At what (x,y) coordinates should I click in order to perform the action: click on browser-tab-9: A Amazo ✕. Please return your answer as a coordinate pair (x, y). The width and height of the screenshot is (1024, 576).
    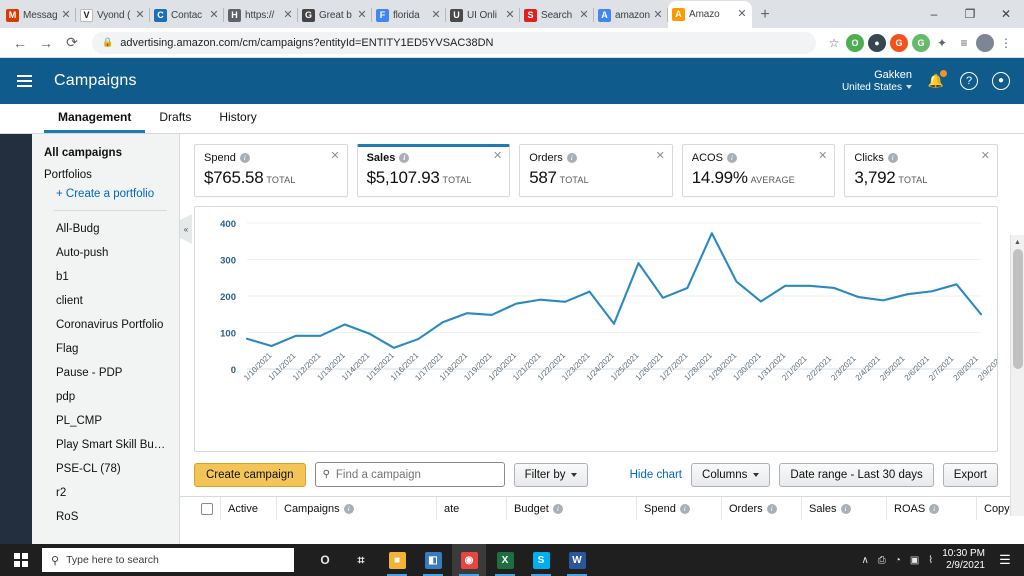
    Looking at the image, I should click on (710, 14).